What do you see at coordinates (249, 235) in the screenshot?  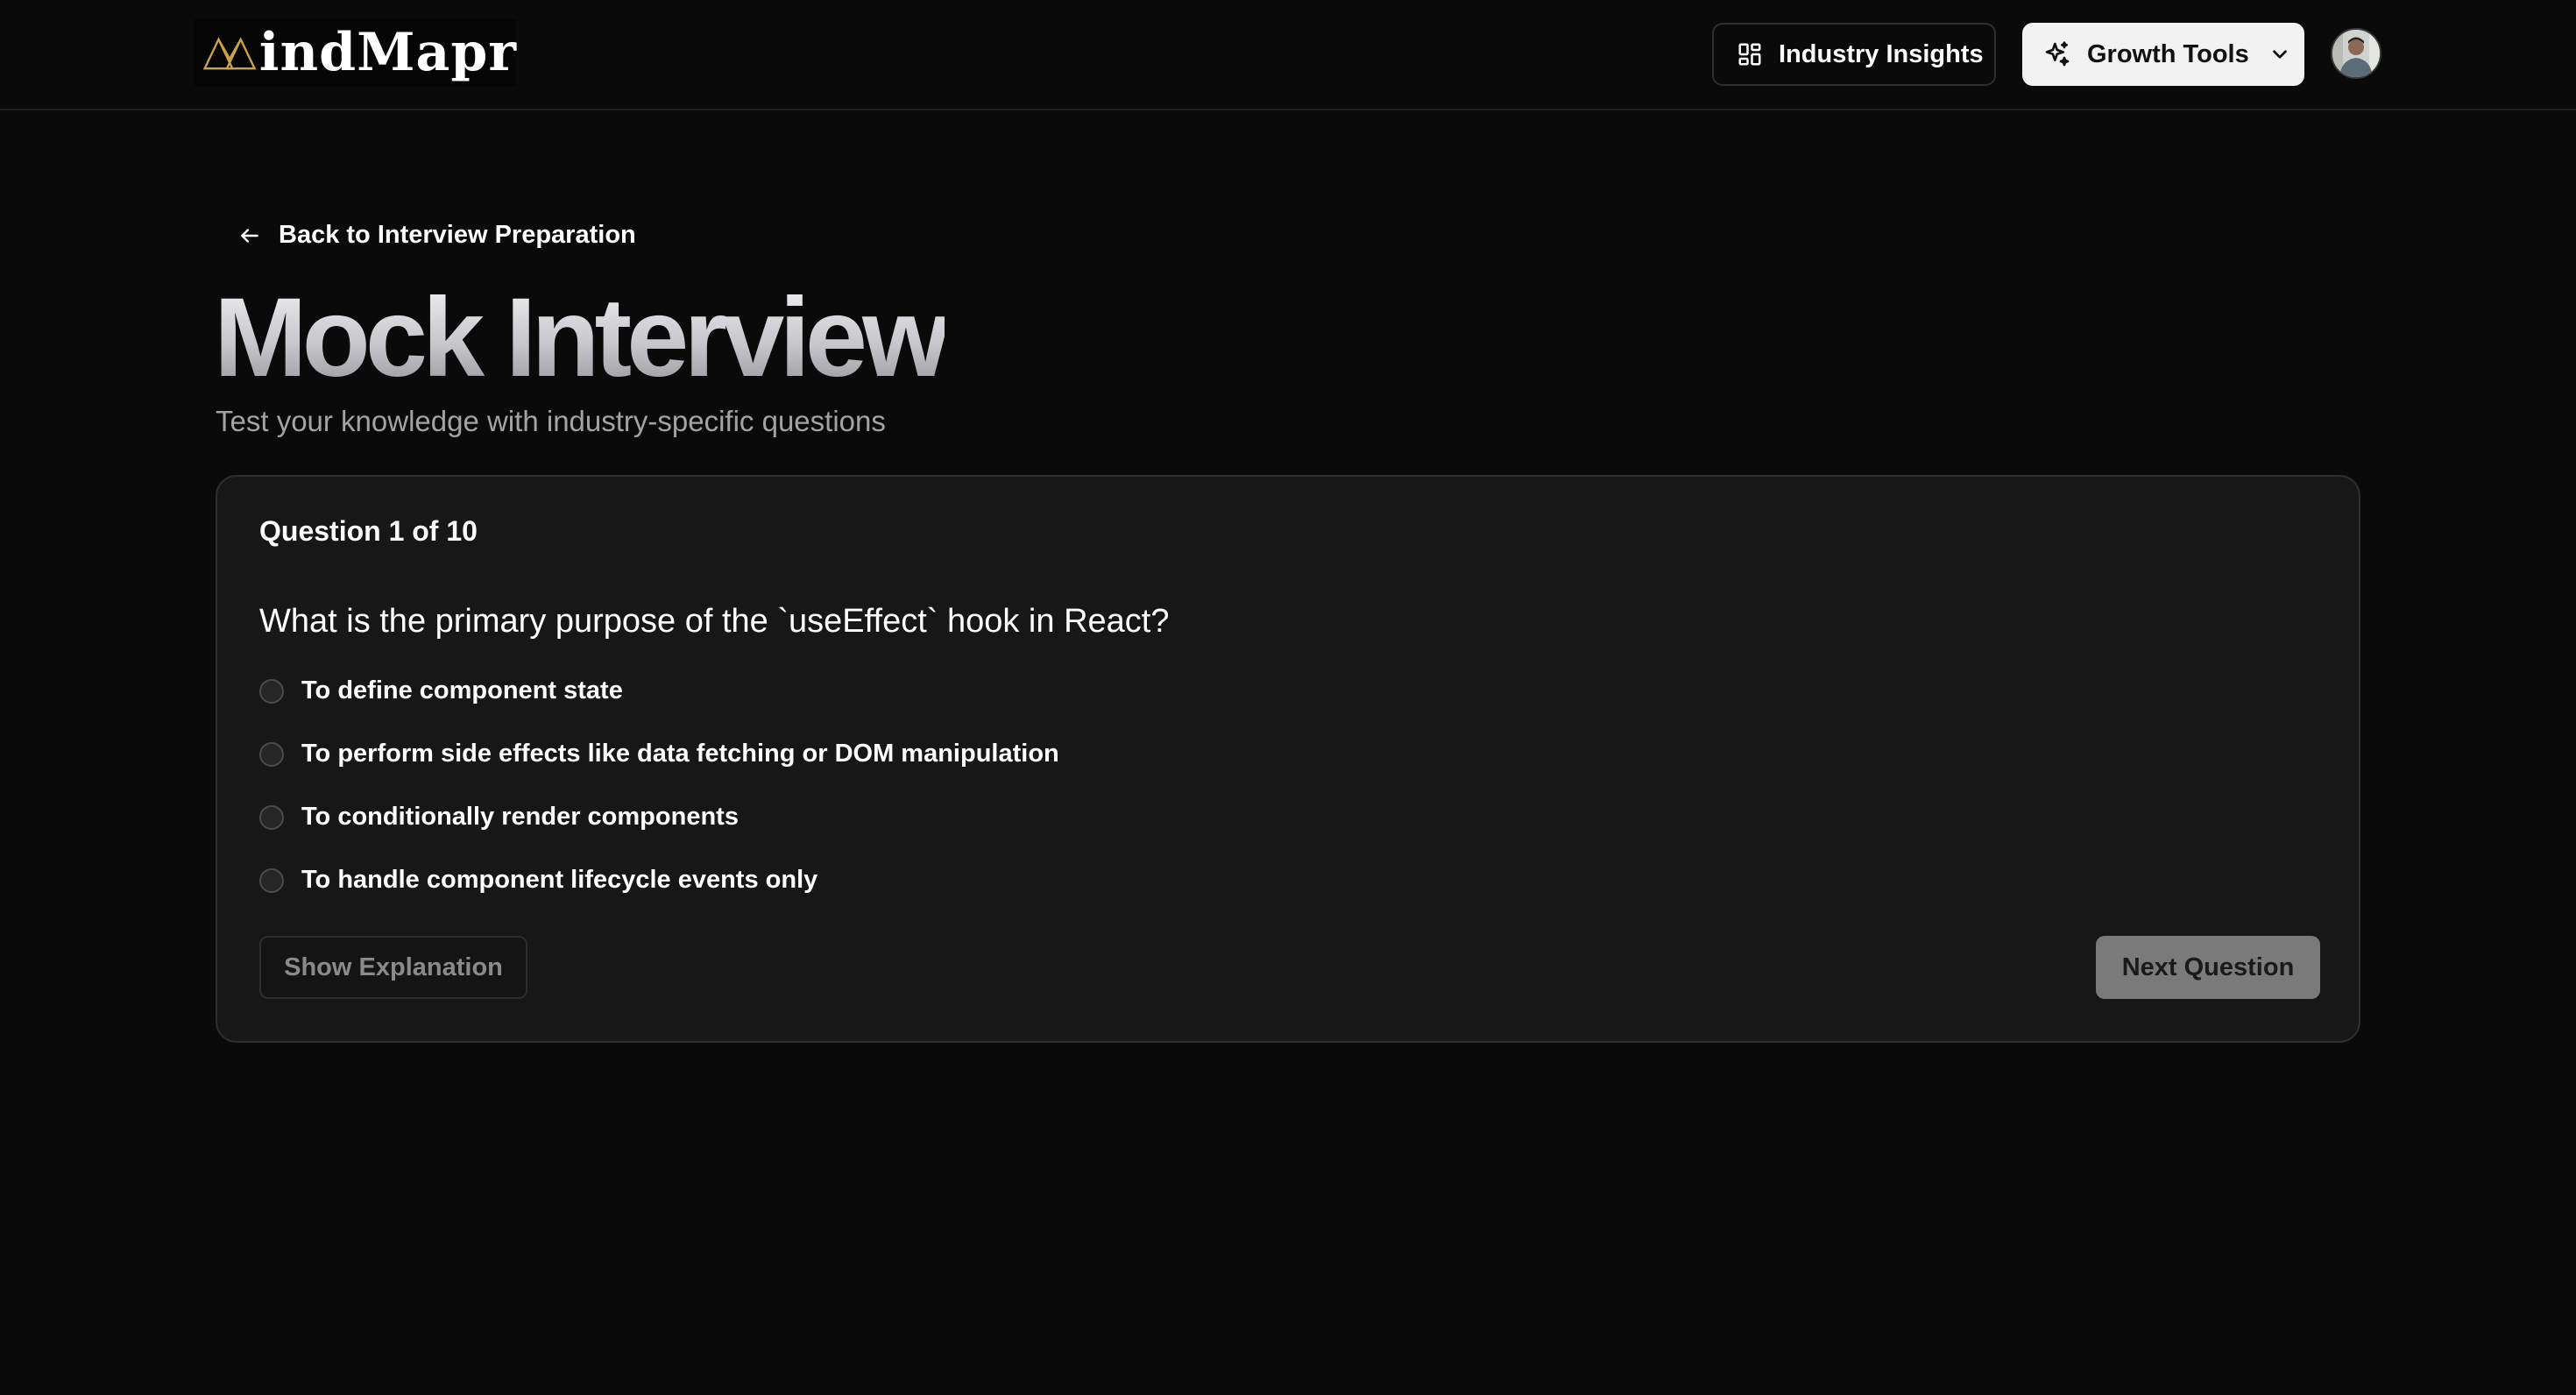 I see `arrow-left-icon` at bounding box center [249, 235].